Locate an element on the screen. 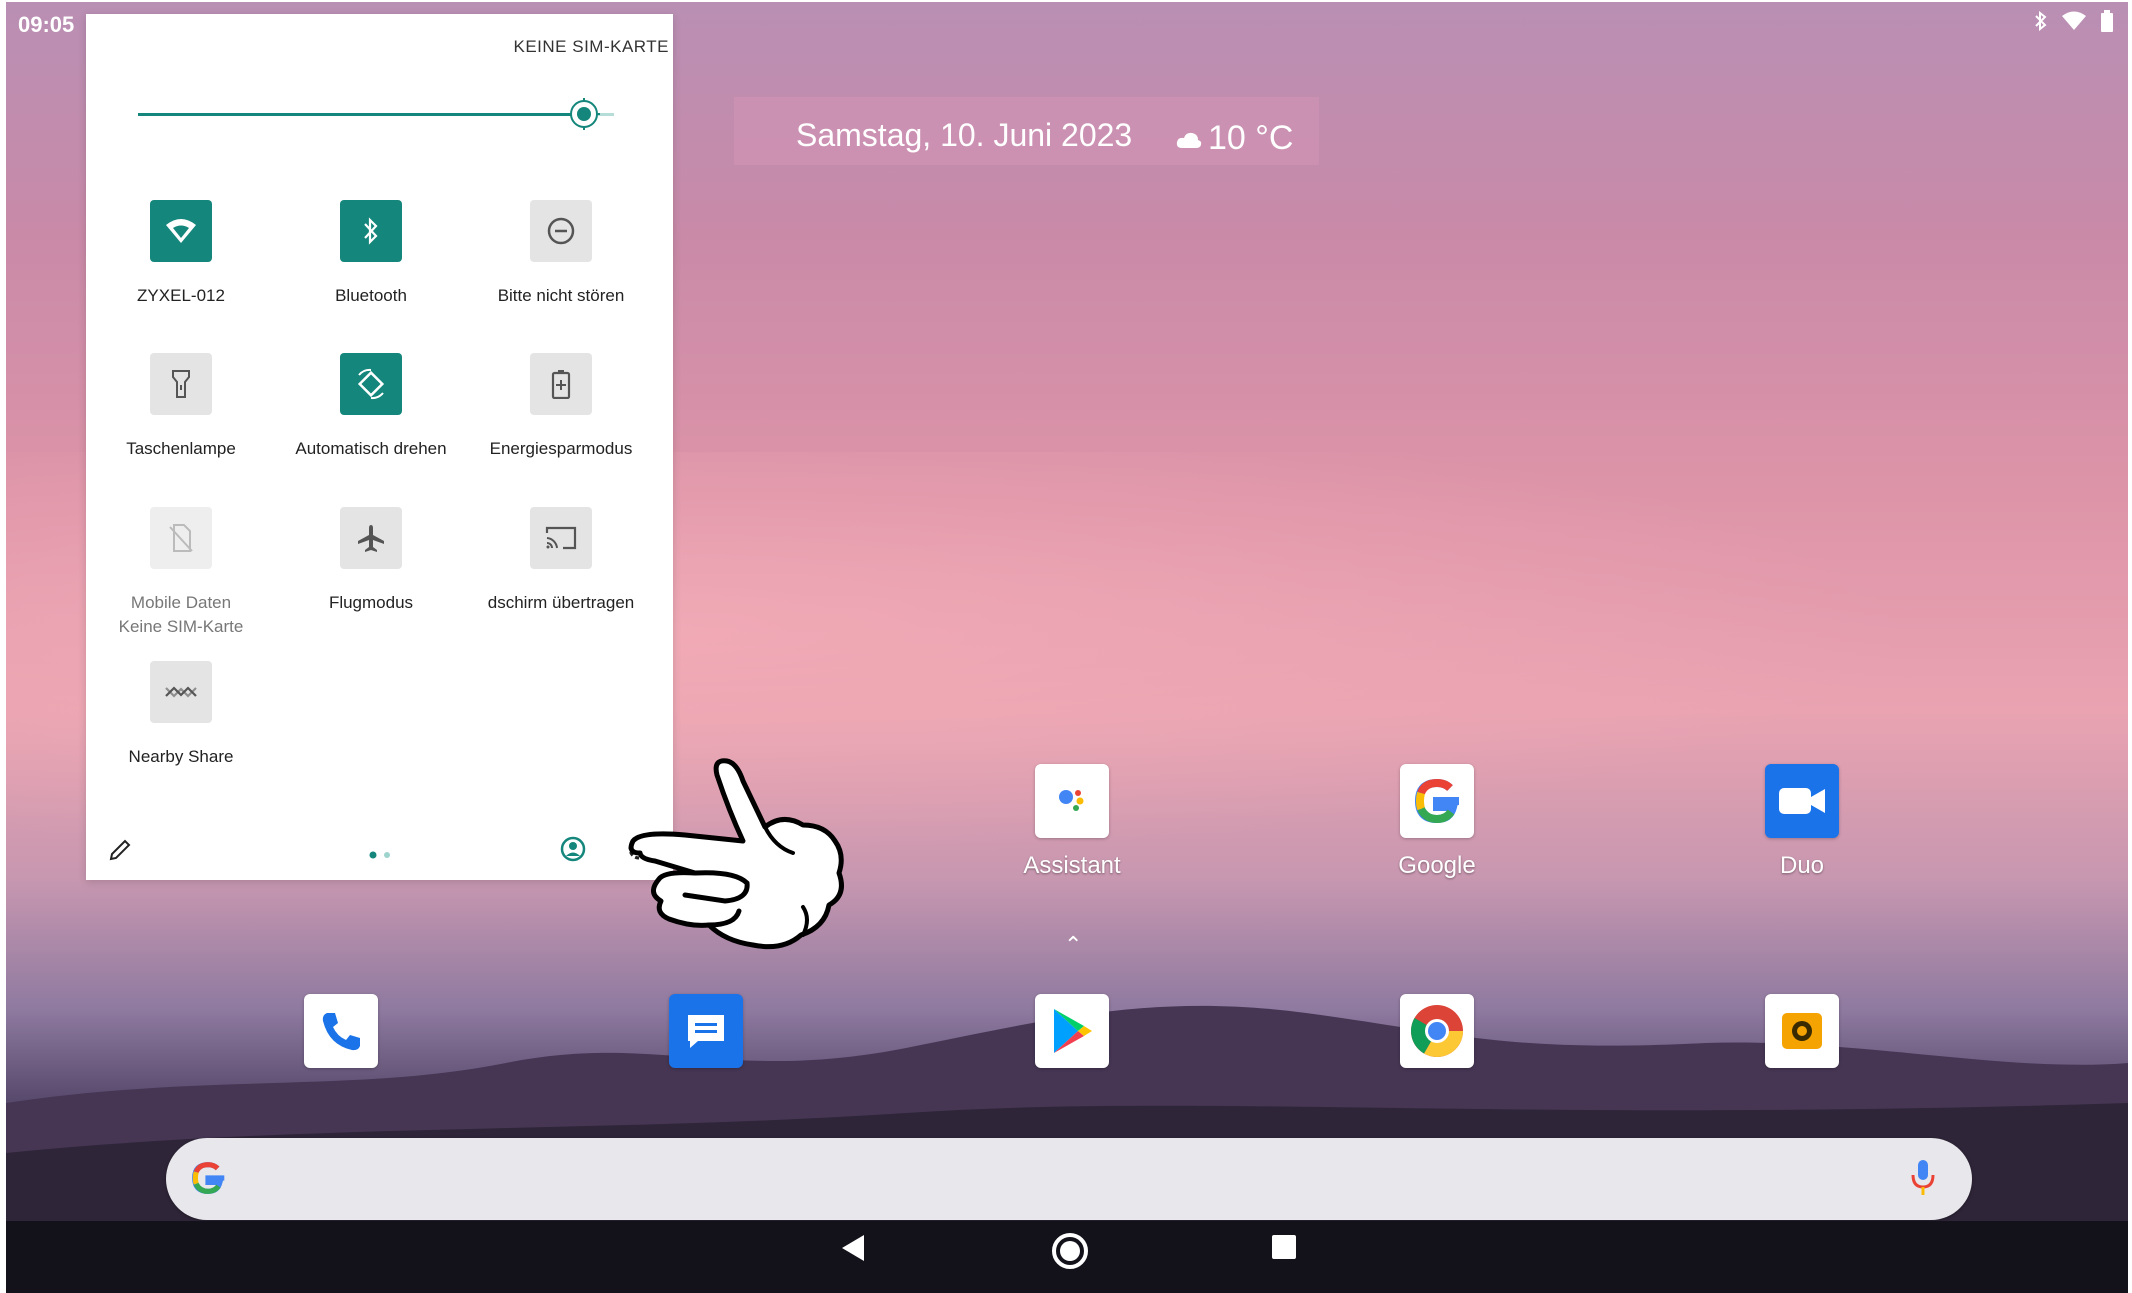  home-button is located at coordinates (1070, 1253).